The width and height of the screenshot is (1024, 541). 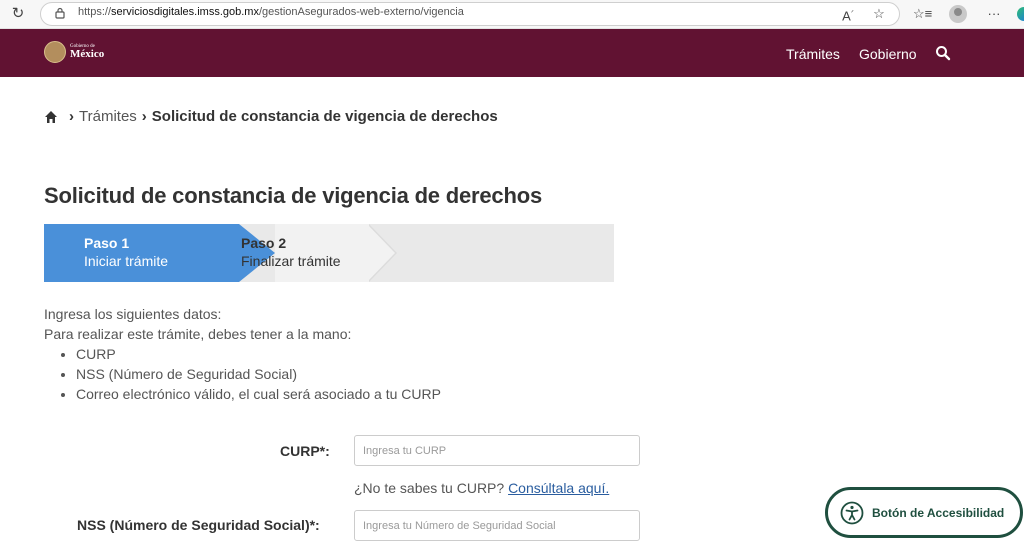 I want to click on accessibility-button-label: Botón de Accesibilidad, so click(x=938, y=512).